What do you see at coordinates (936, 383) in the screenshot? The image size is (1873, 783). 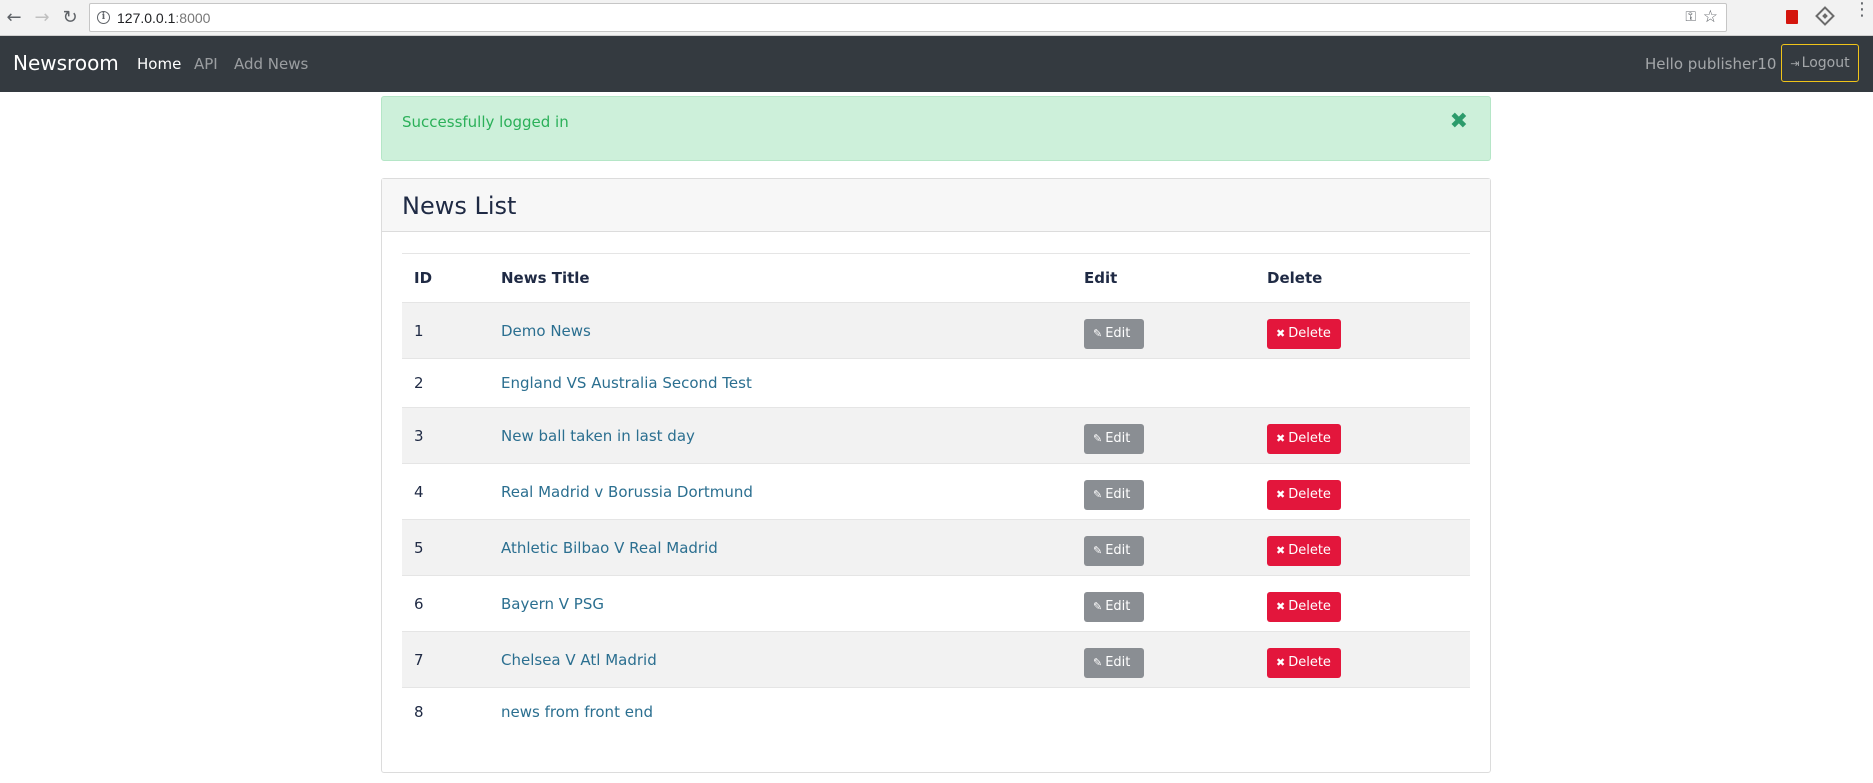 I see `table-row: 2 England VS Australia Second Test` at bounding box center [936, 383].